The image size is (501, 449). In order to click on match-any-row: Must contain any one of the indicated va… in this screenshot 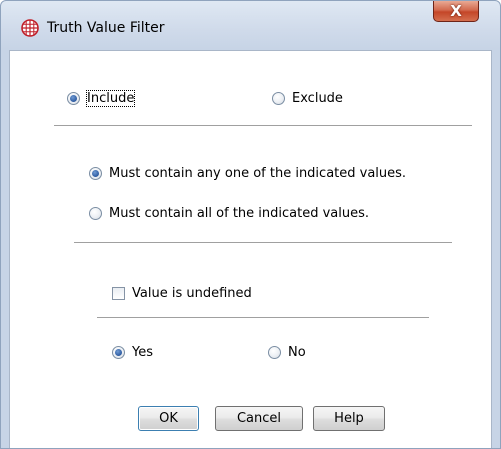, I will do `click(247, 173)`.